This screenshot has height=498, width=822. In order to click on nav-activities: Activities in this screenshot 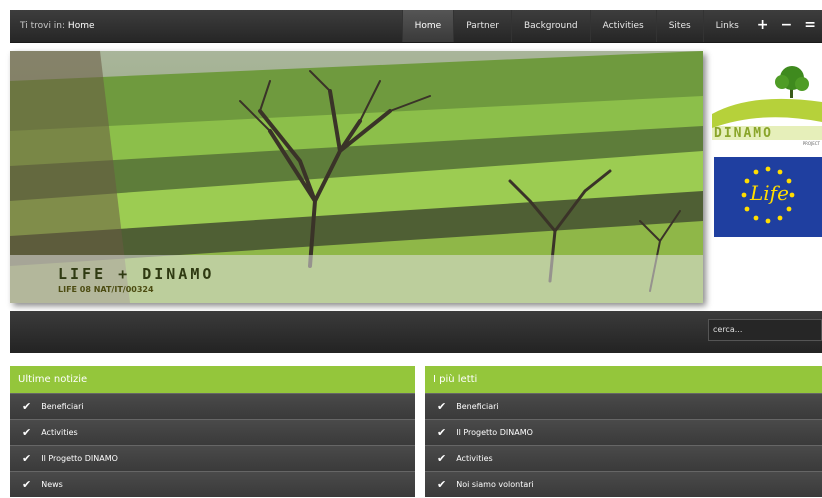, I will do `click(622, 26)`.